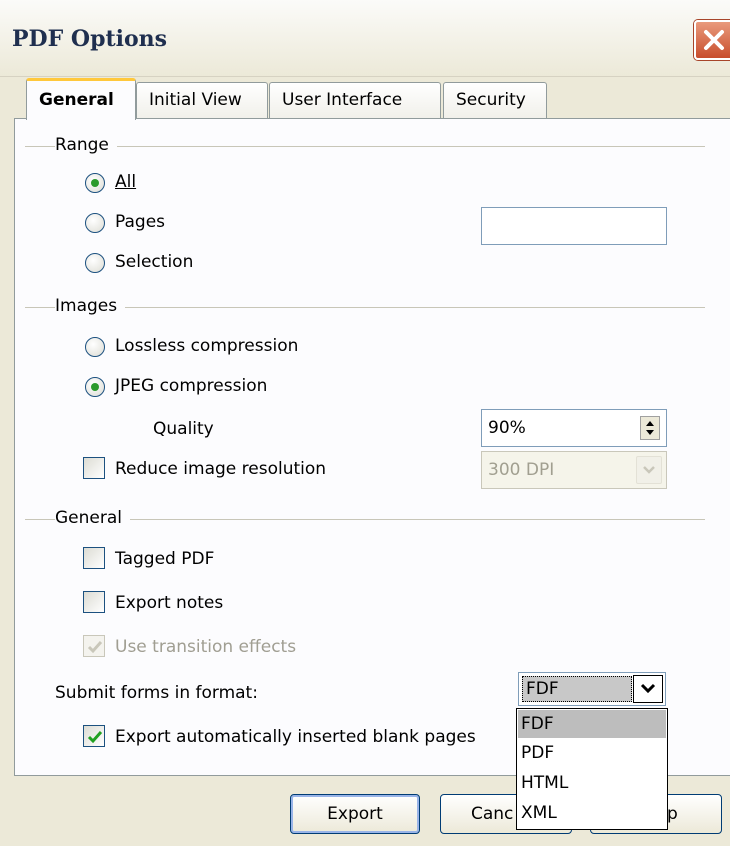  What do you see at coordinates (95, 263) in the screenshot?
I see `range-selection-radio` at bounding box center [95, 263].